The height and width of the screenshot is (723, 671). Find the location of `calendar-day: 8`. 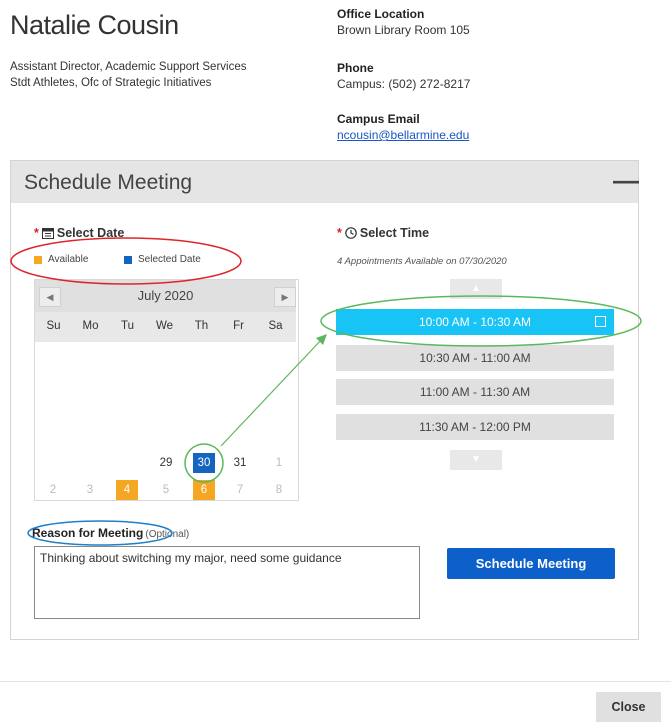

calendar-day: 8 is located at coordinates (279, 490).